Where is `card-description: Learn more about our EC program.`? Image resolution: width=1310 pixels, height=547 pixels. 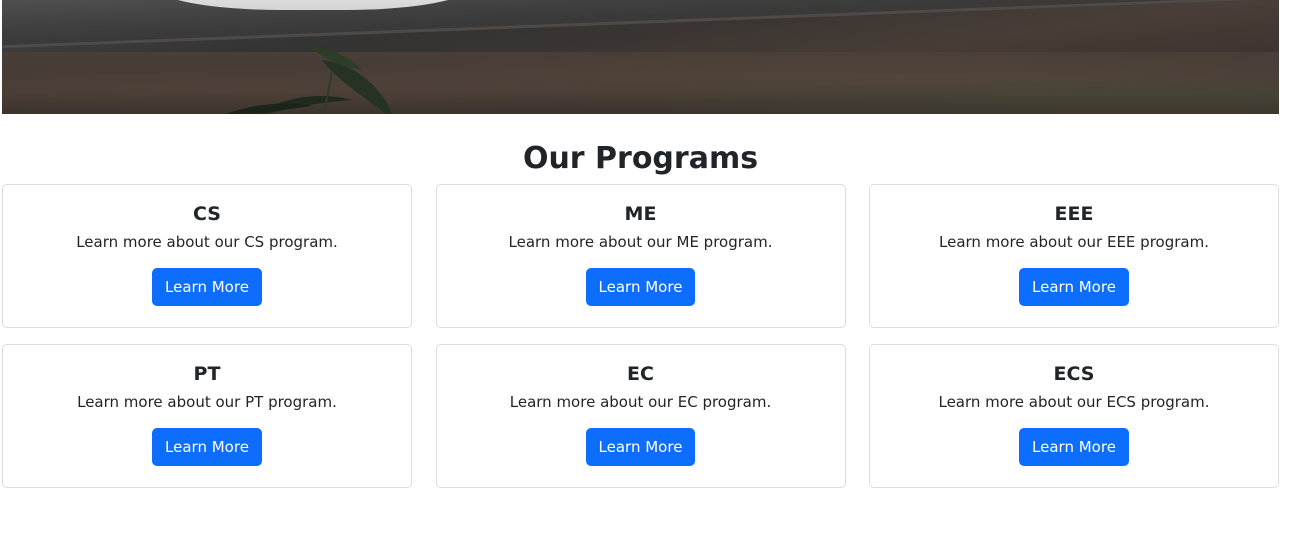 card-description: Learn more about our EC program. is located at coordinates (640, 402).